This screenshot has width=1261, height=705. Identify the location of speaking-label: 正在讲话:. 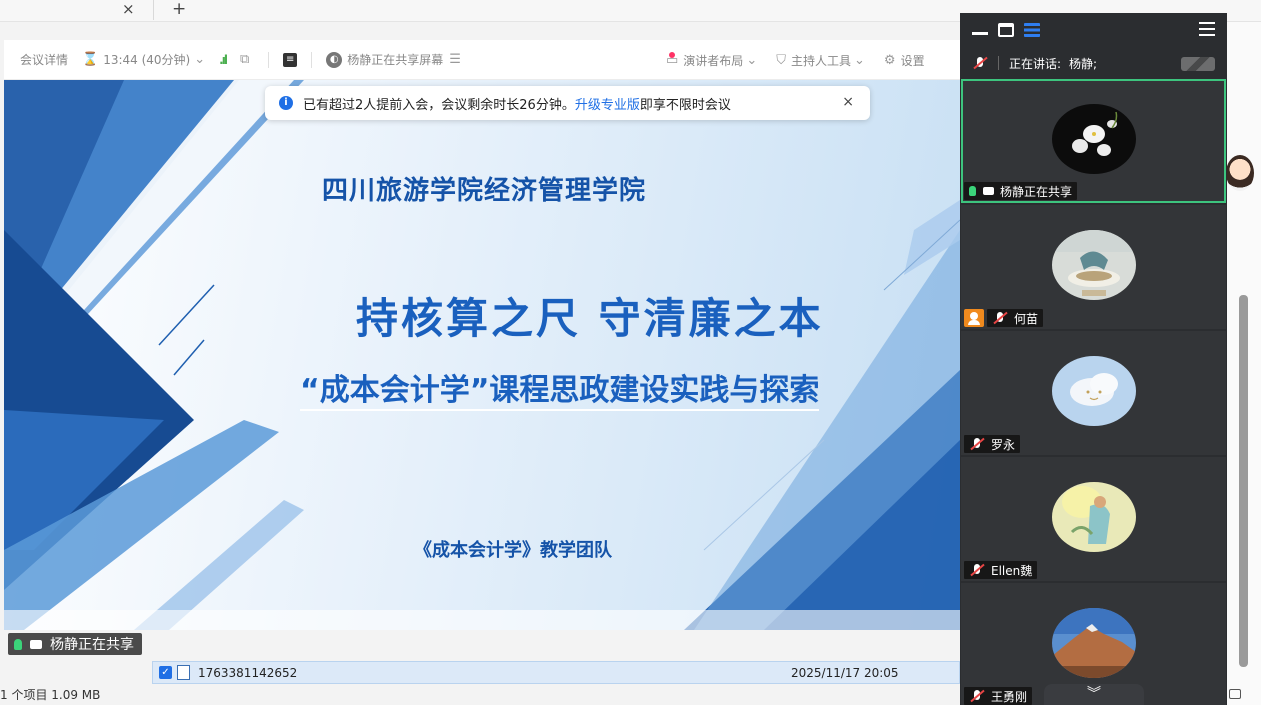
(1035, 63).